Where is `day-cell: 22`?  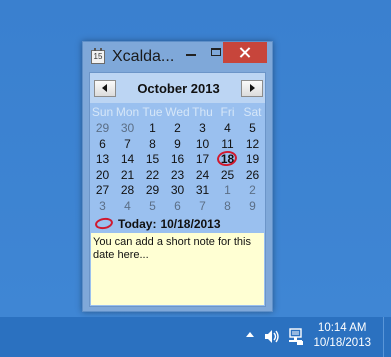 day-cell: 22 is located at coordinates (152, 176).